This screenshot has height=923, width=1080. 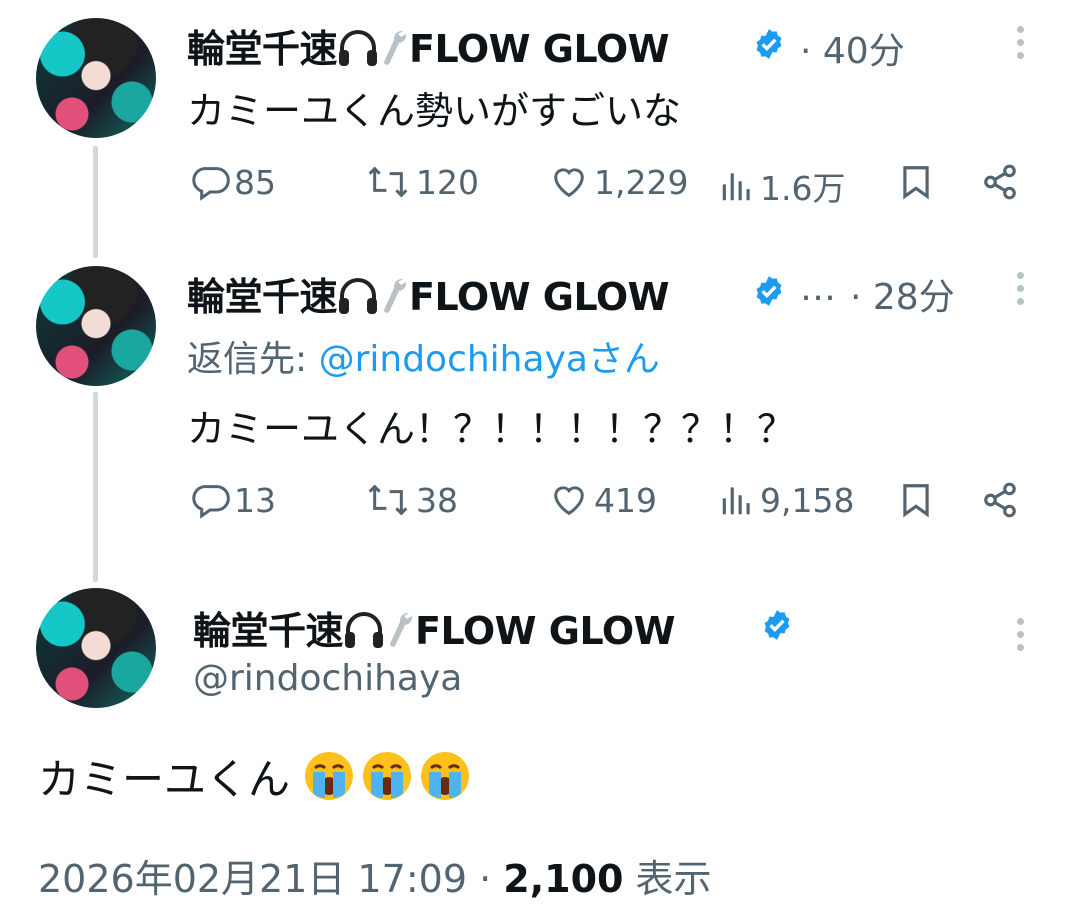 I want to click on views-button: 9,158, so click(x=786, y=500).